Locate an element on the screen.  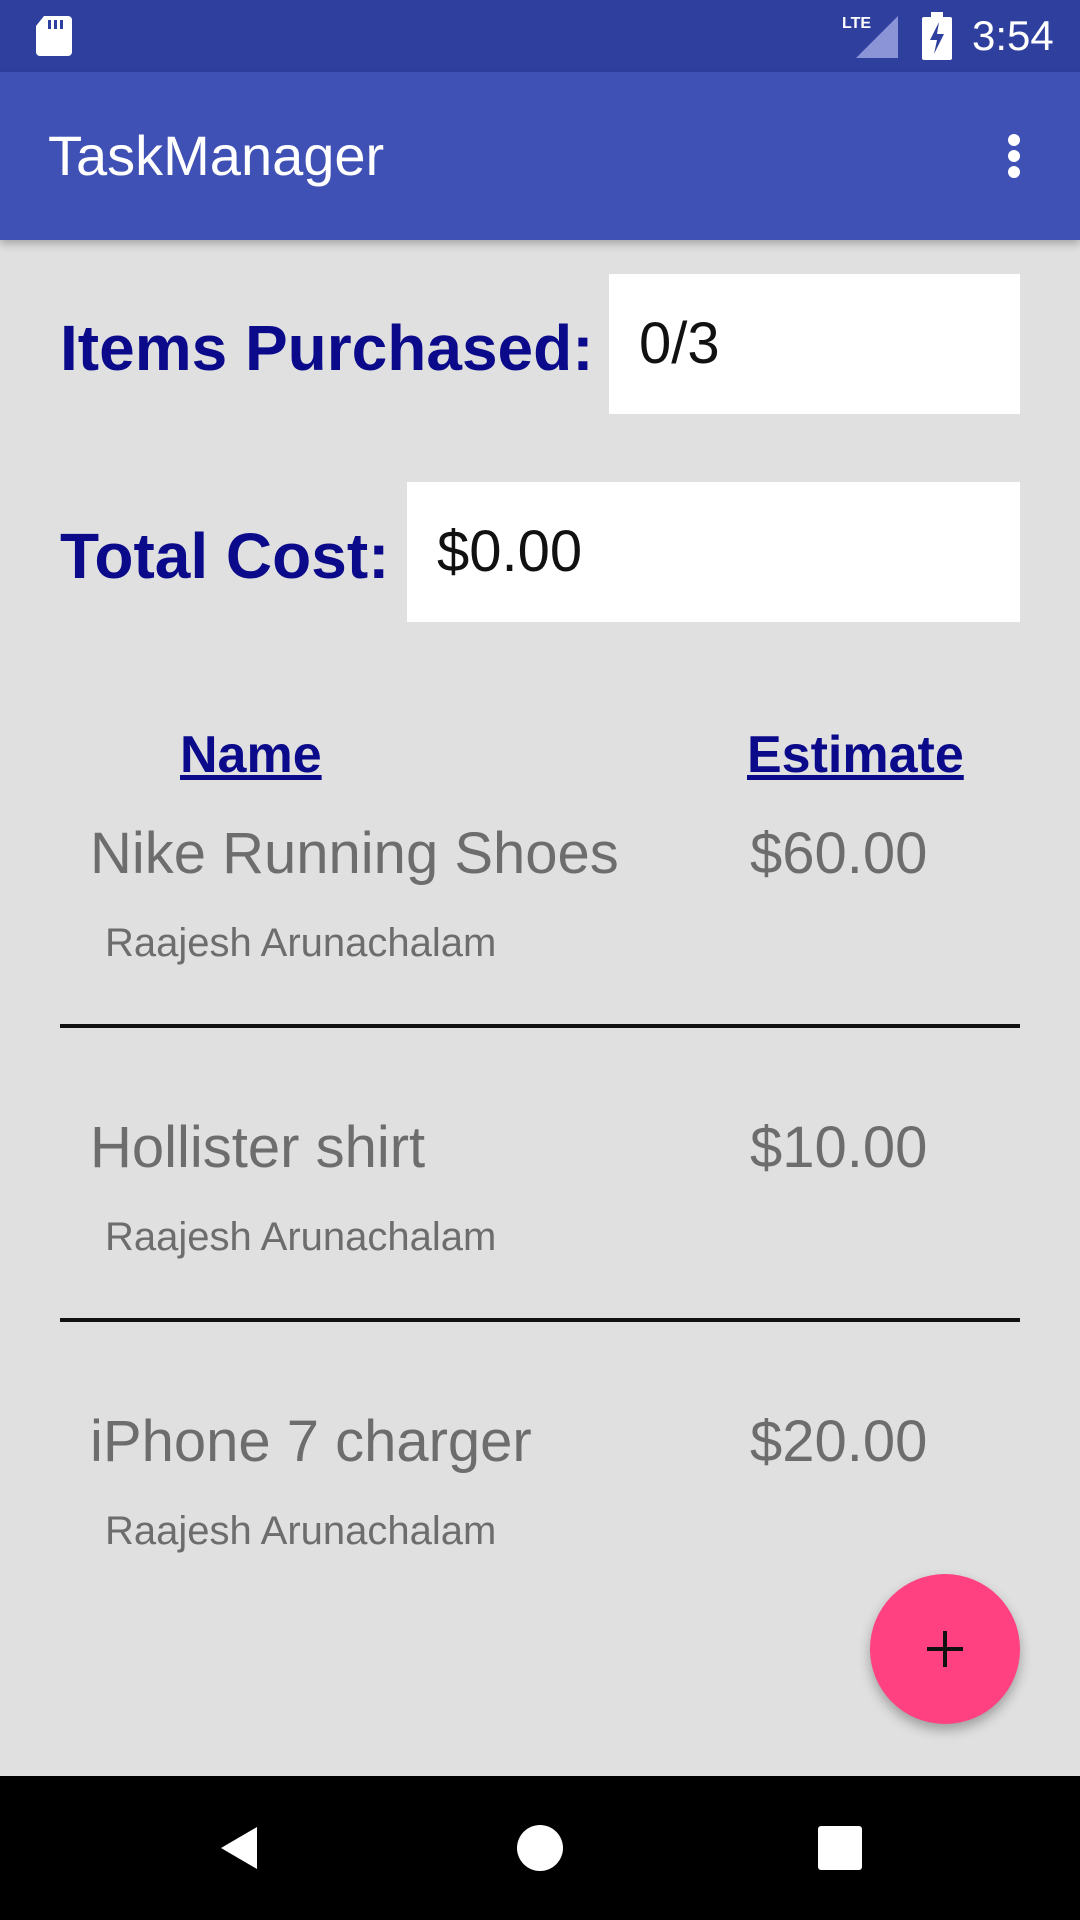
column-header-estimate: Estimate is located at coordinates (855, 755).